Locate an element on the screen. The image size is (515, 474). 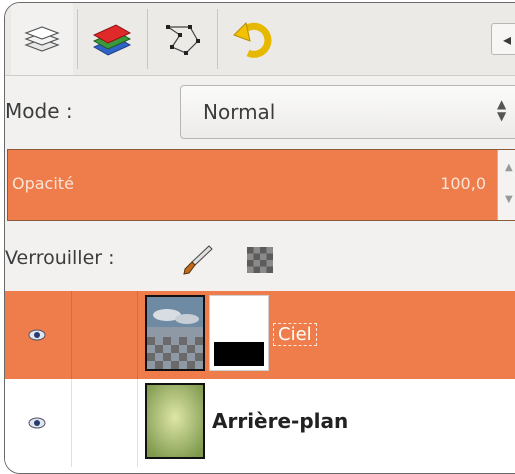
paths-icon is located at coordinates (183, 40).